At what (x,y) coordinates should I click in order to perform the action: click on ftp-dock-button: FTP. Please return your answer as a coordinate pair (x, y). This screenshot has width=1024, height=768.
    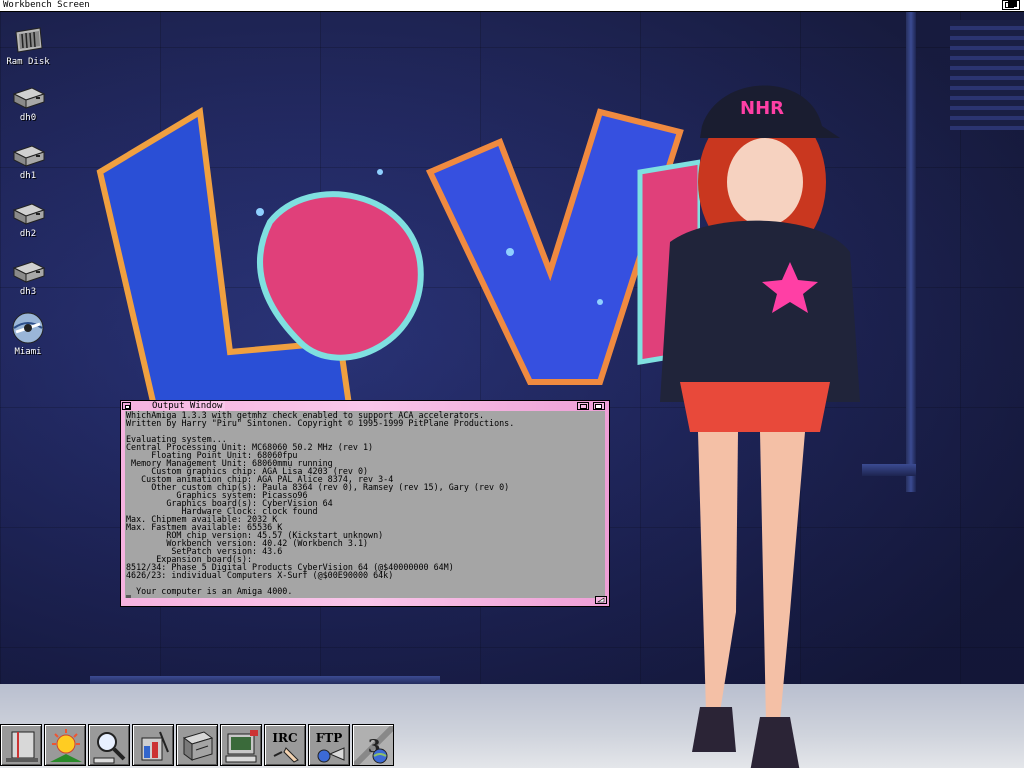
    Looking at the image, I should click on (329, 745).